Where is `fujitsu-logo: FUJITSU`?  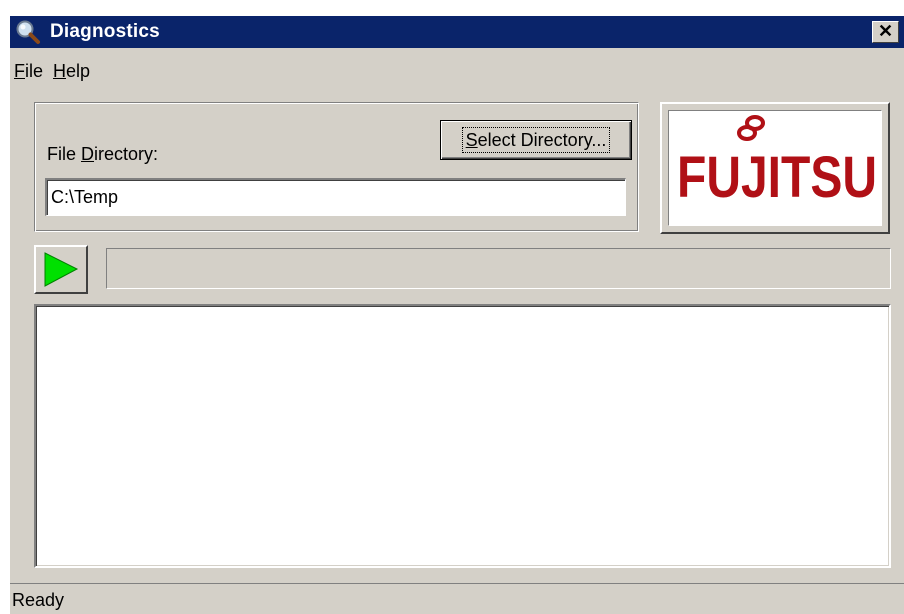 fujitsu-logo: FUJITSU is located at coordinates (775, 168).